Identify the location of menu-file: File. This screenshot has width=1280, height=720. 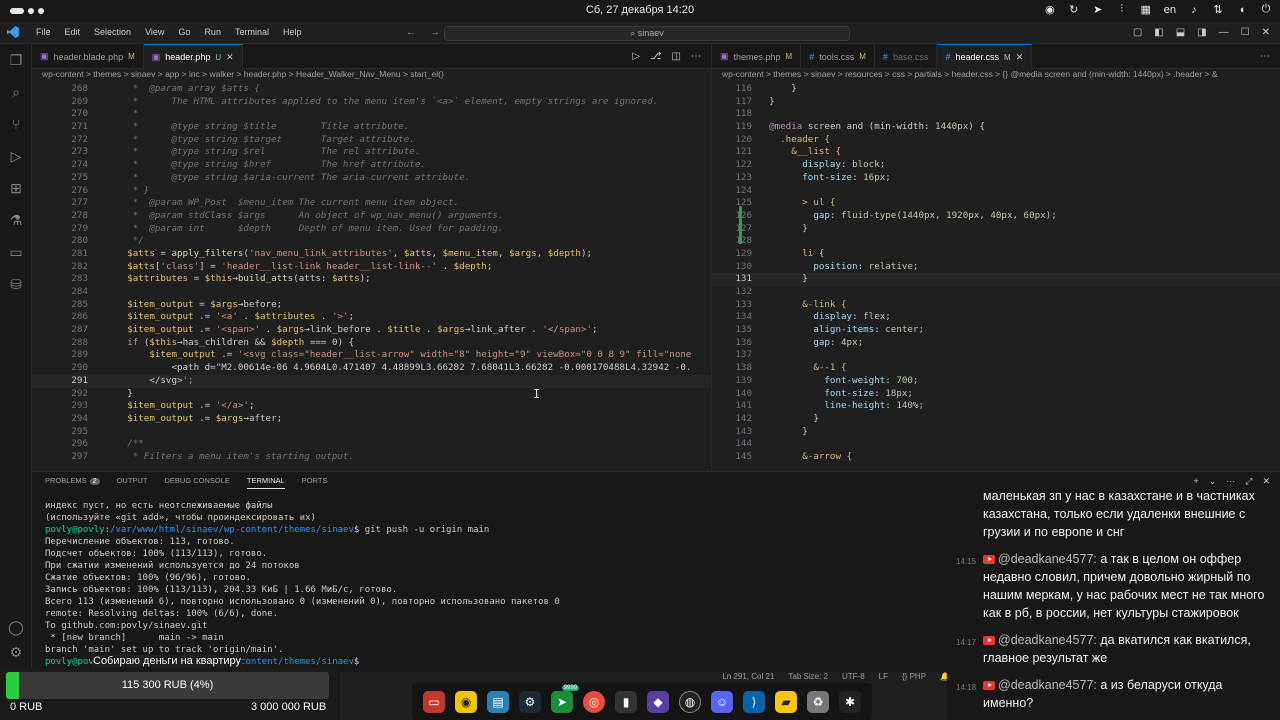
(43, 32).